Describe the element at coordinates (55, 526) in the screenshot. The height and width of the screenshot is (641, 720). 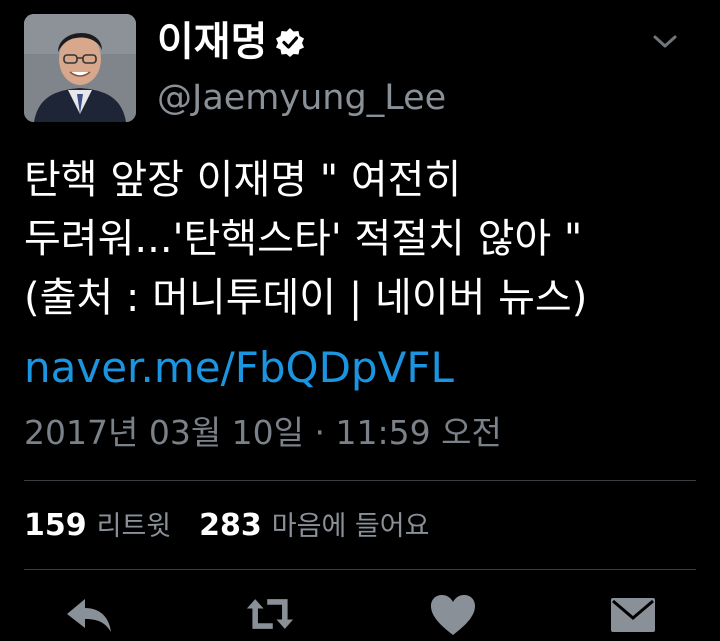
I see `retweet-count: 159` at that location.